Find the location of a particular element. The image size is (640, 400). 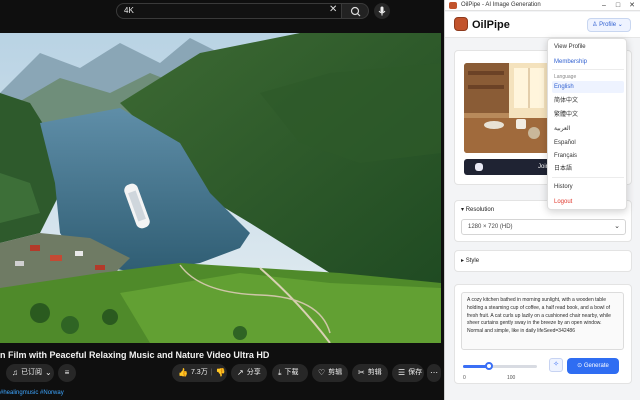

style-card is located at coordinates (543, 261).